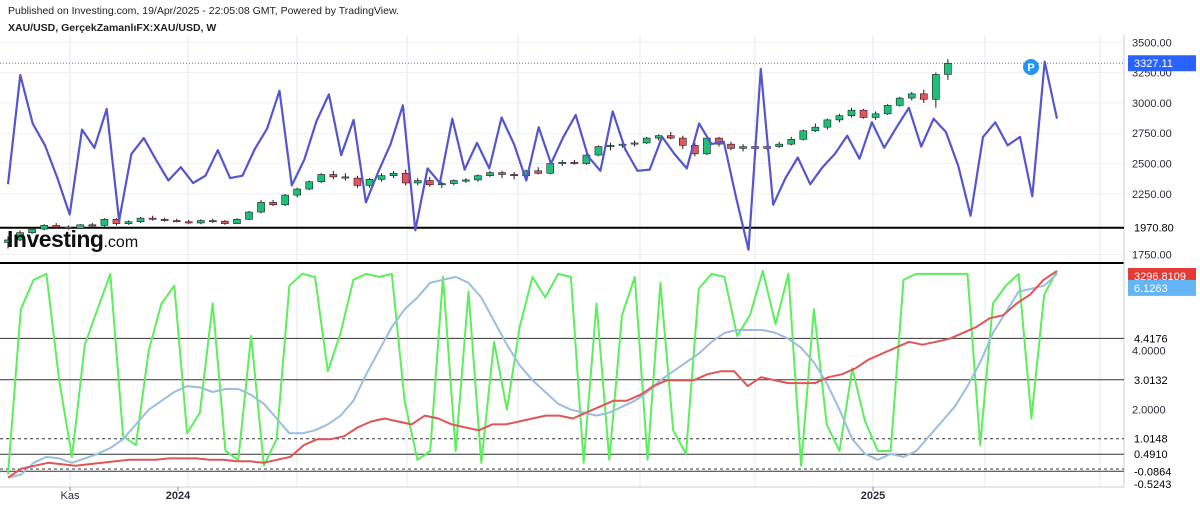 The width and height of the screenshot is (1200, 508). What do you see at coordinates (1151, 455) in the screenshot?
I see `osc-value-tag-text: 0.4910` at bounding box center [1151, 455].